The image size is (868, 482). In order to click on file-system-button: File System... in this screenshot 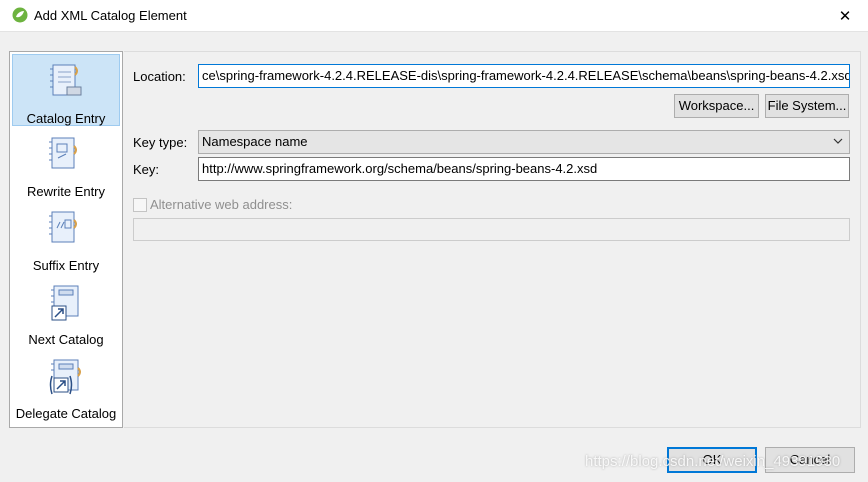, I will do `click(807, 106)`.